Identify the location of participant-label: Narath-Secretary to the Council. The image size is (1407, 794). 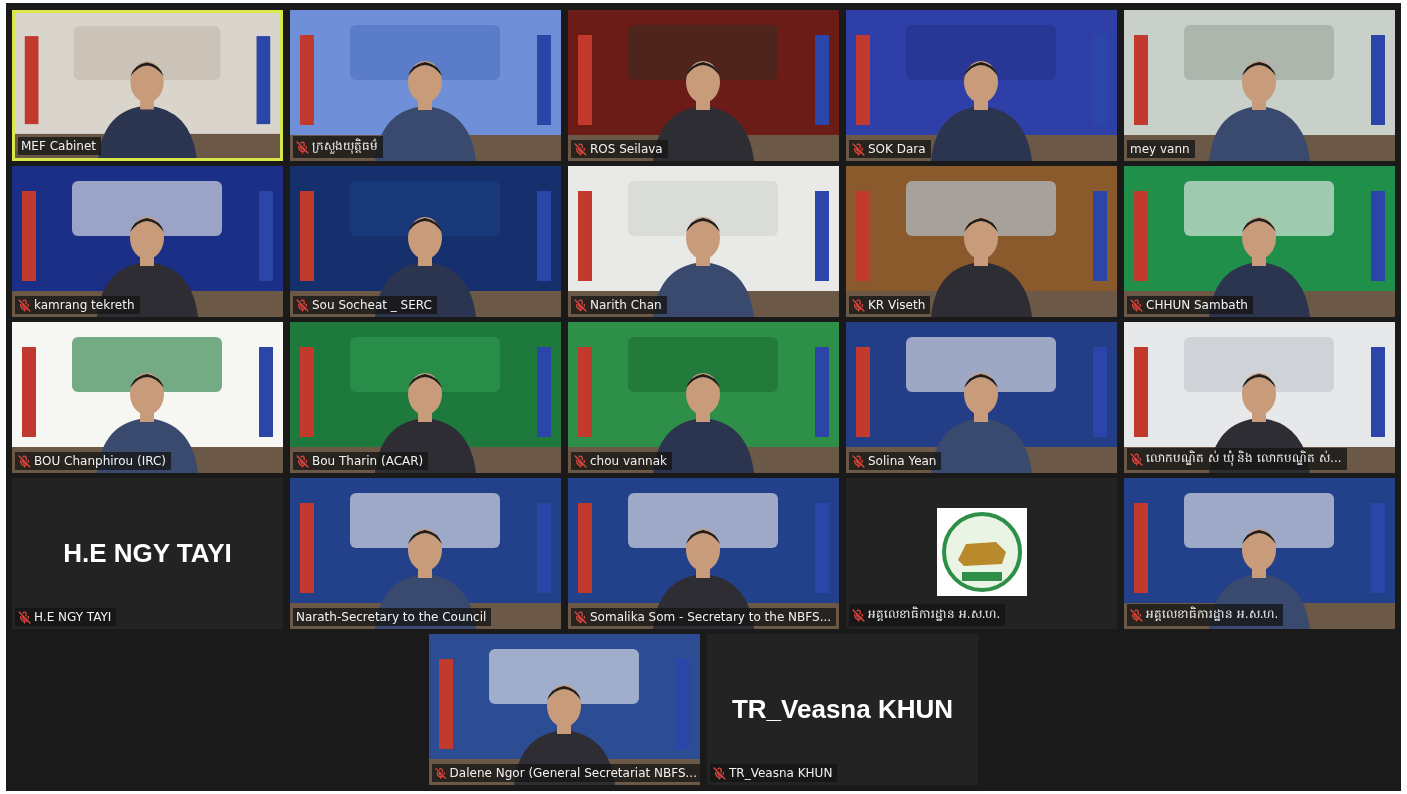
(391, 617).